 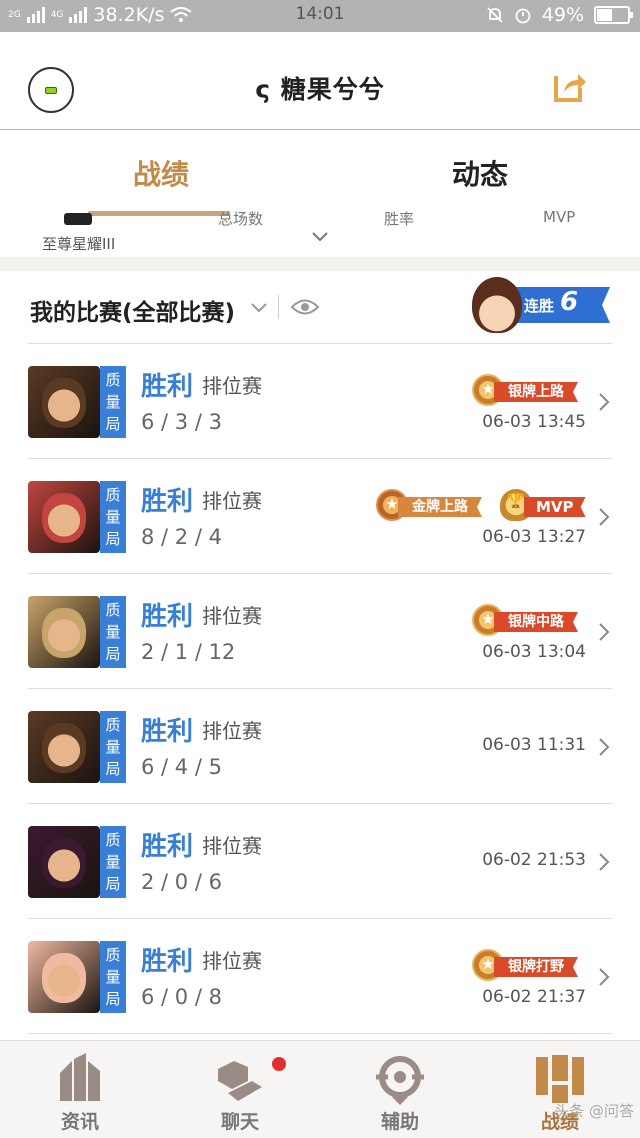 I want to click on assist-icon, so click(x=400, y=1080).